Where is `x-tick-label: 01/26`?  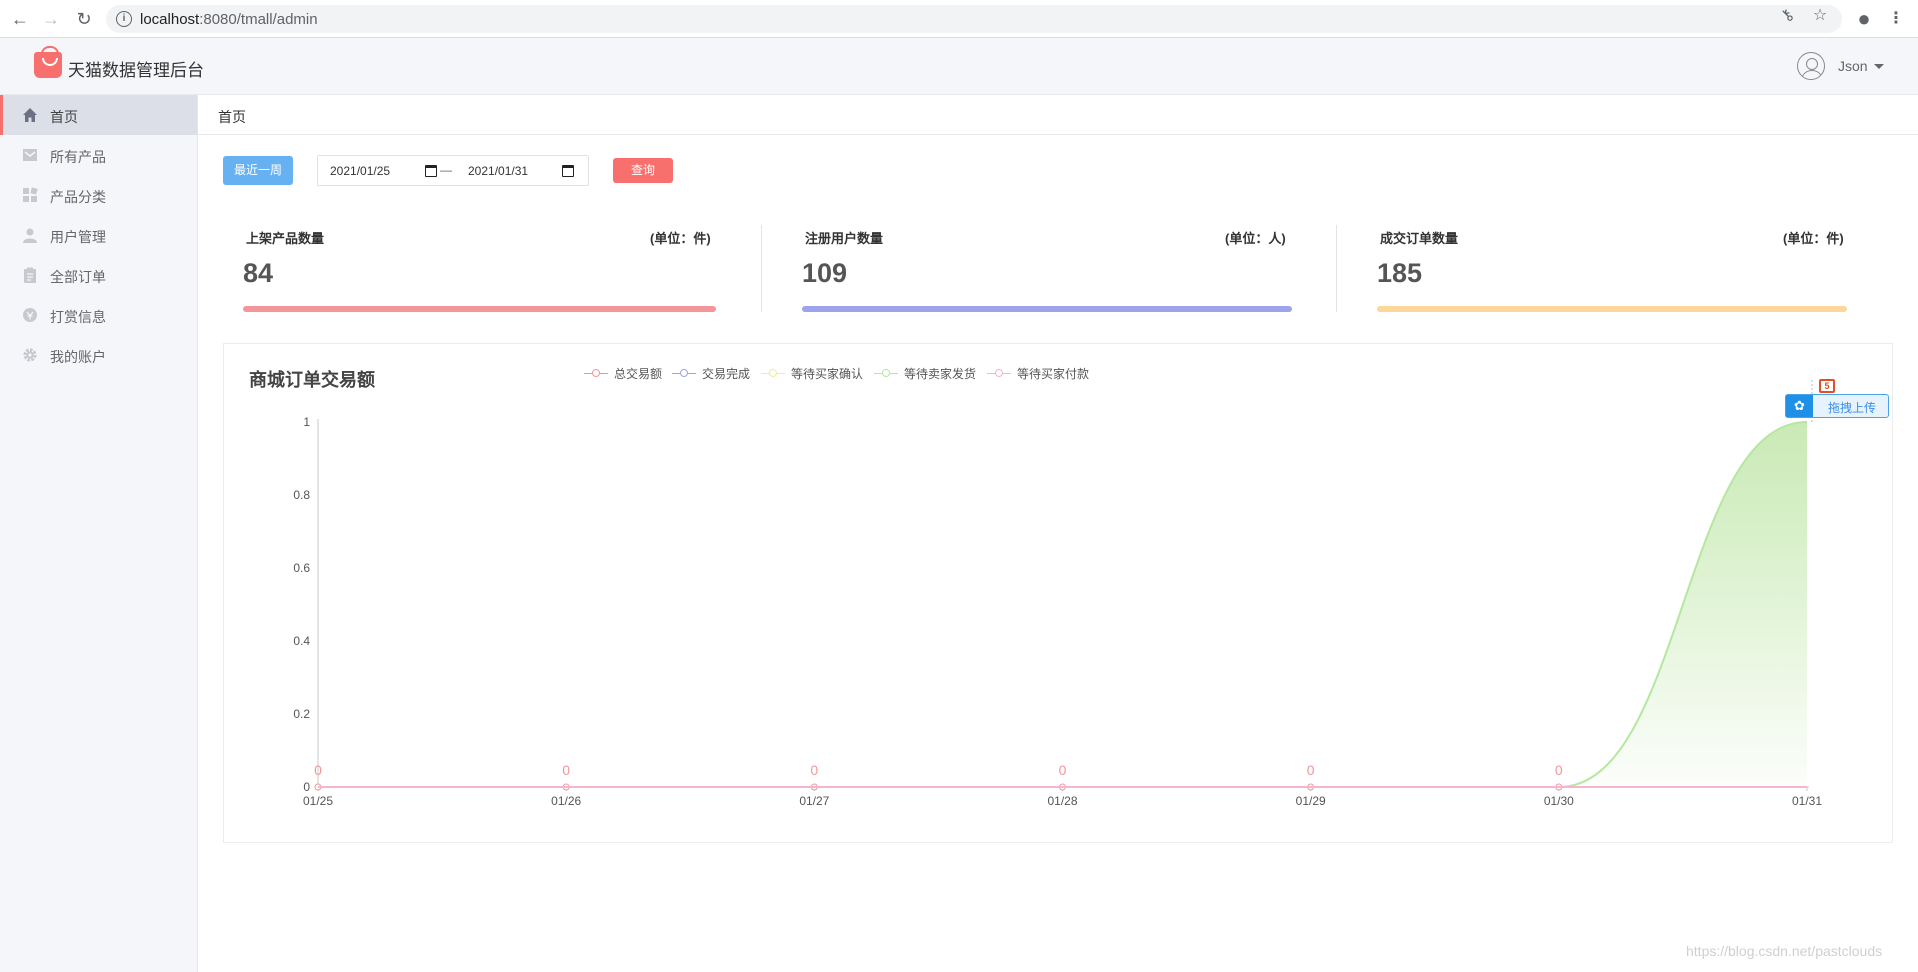
x-tick-label: 01/26 is located at coordinates (566, 801).